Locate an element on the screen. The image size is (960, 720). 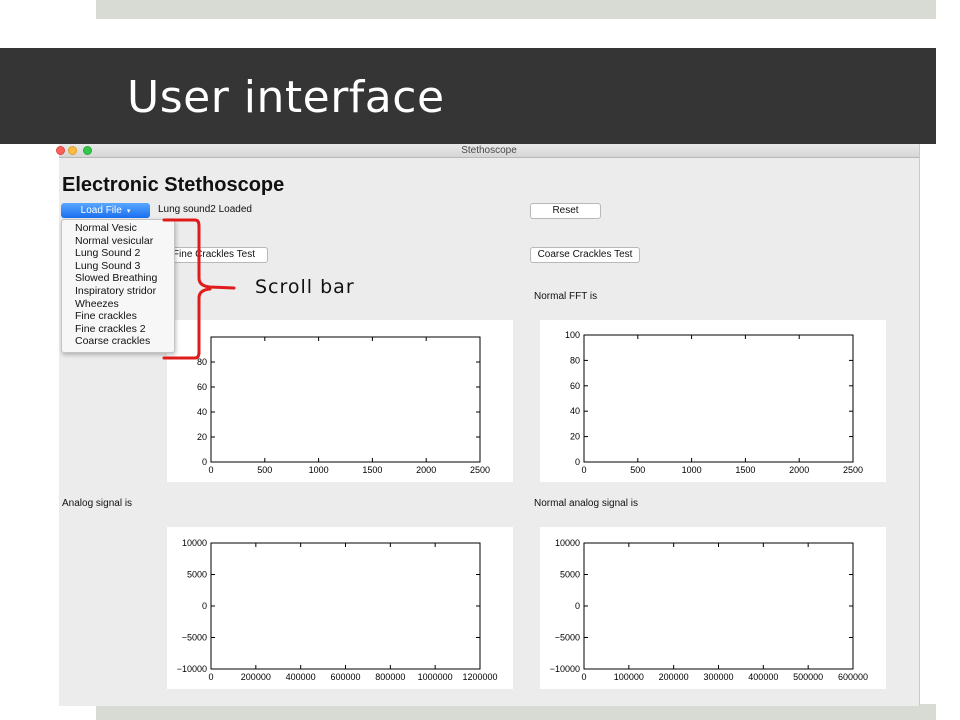
dropdown-item: Wheezes is located at coordinates (118, 304).